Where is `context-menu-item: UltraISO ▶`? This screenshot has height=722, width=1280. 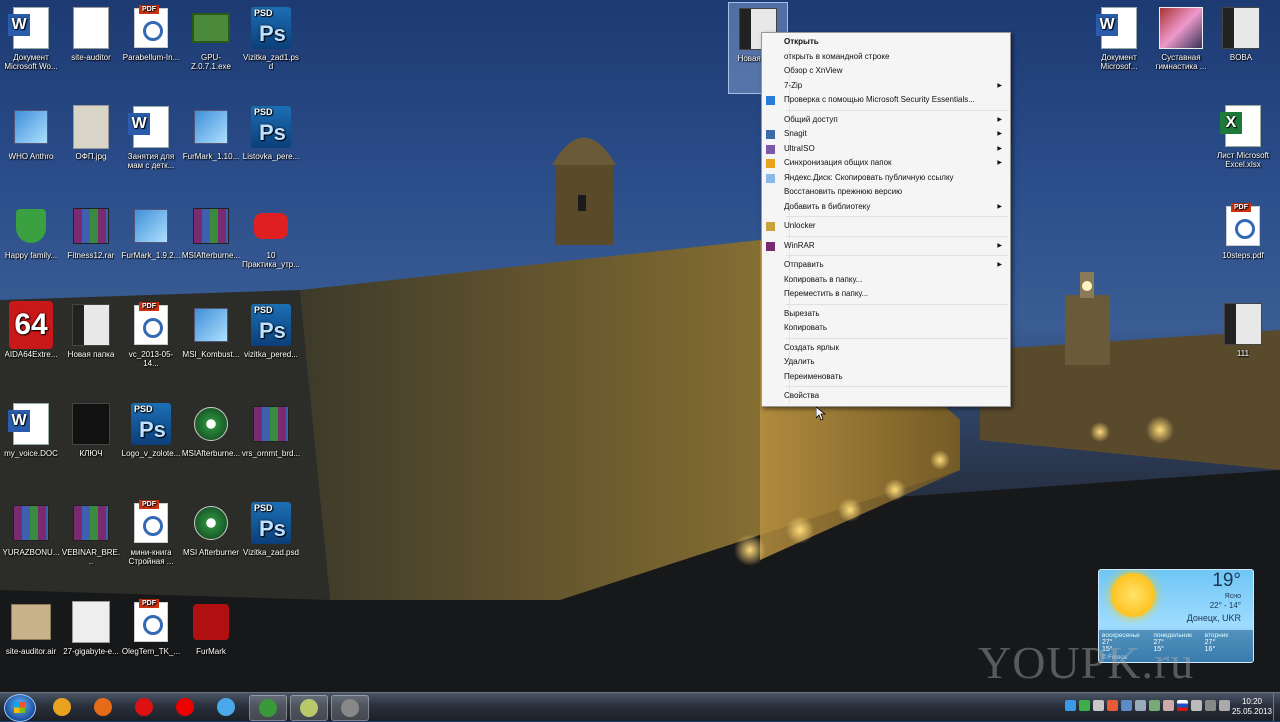 context-menu-item: UltraISO ▶ is located at coordinates (886, 149).